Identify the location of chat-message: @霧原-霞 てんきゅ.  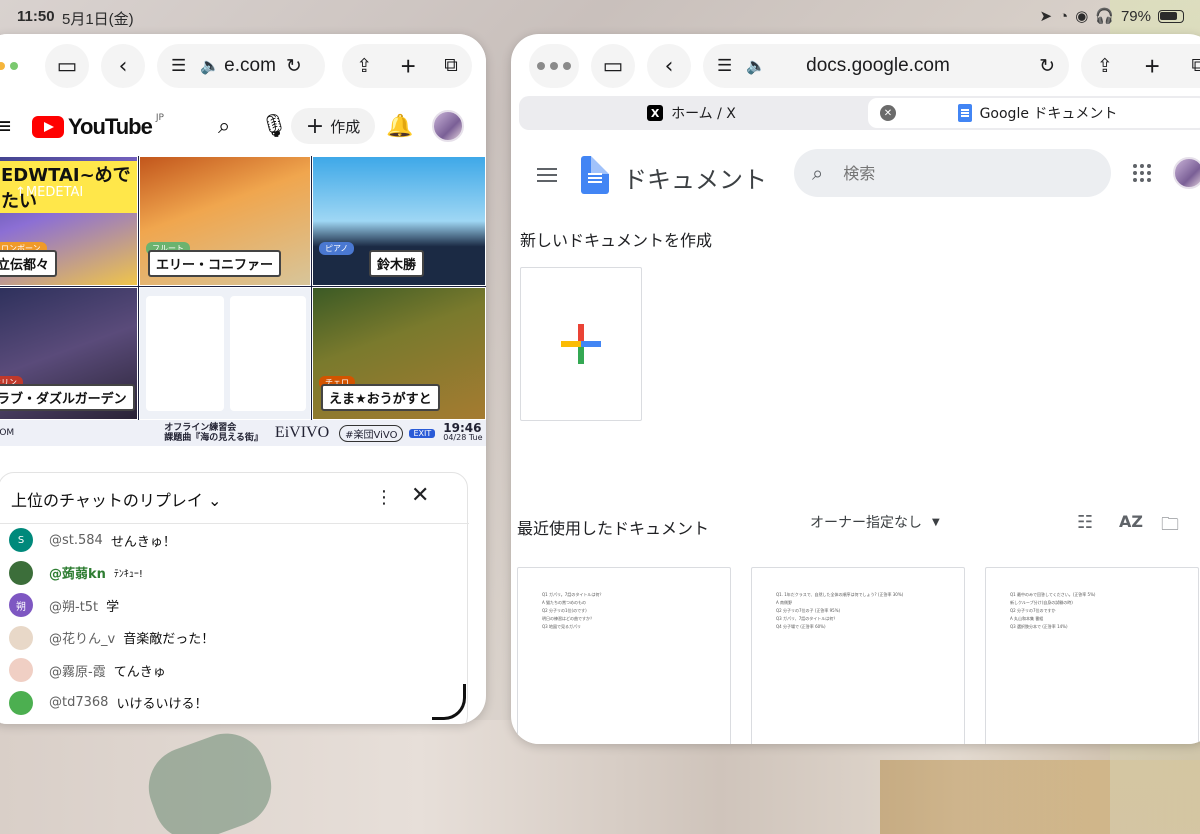
(234, 670).